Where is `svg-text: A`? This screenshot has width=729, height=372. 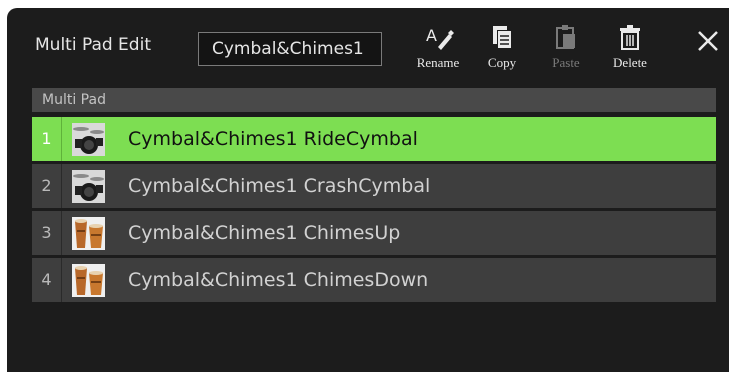 svg-text: A is located at coordinates (431, 35).